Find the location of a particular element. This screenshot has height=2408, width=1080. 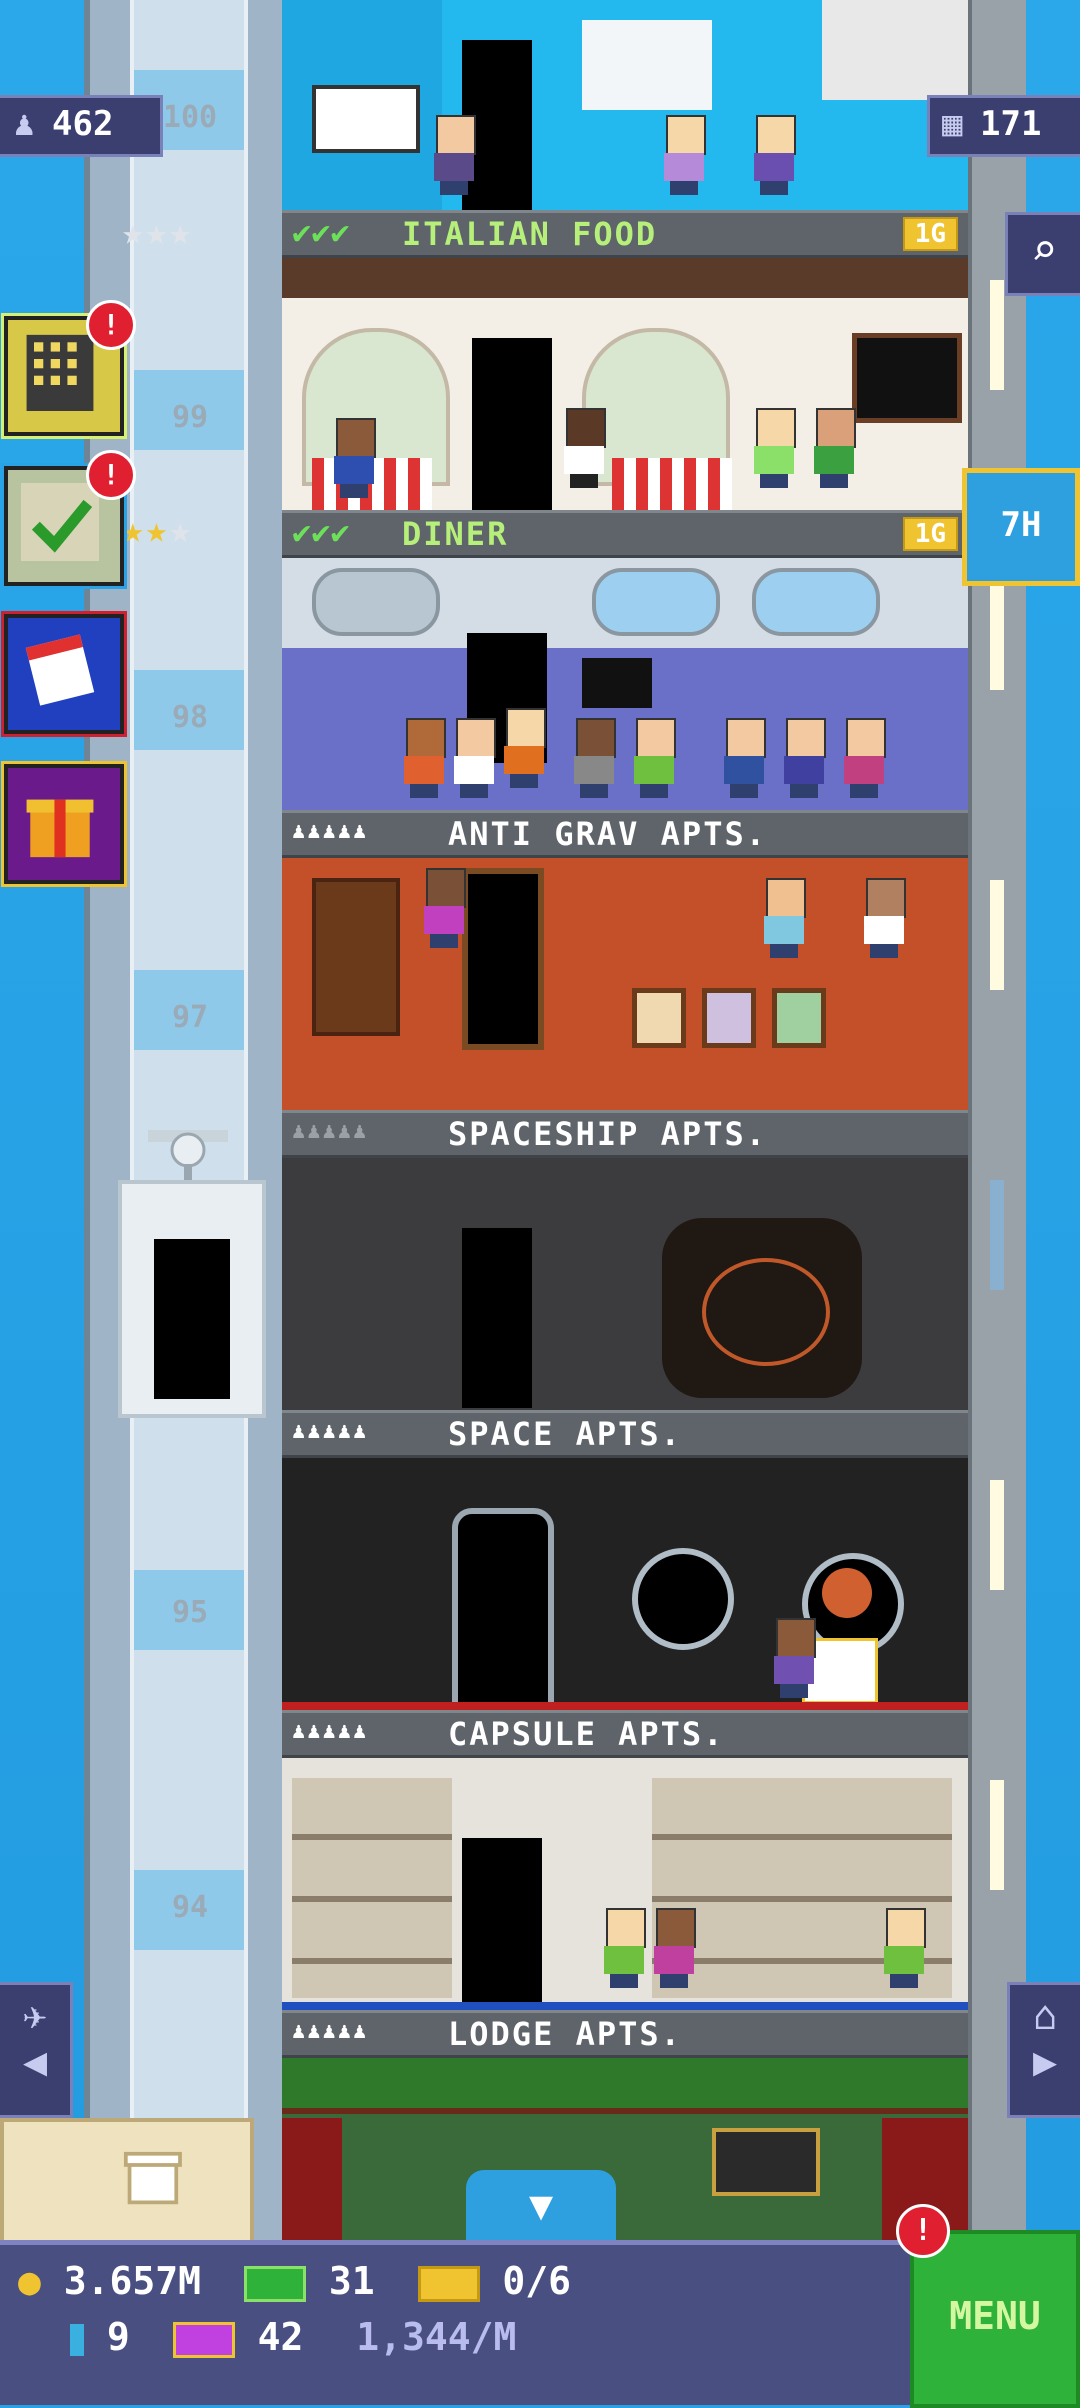

menu-button: MENU is located at coordinates (995, 2319).